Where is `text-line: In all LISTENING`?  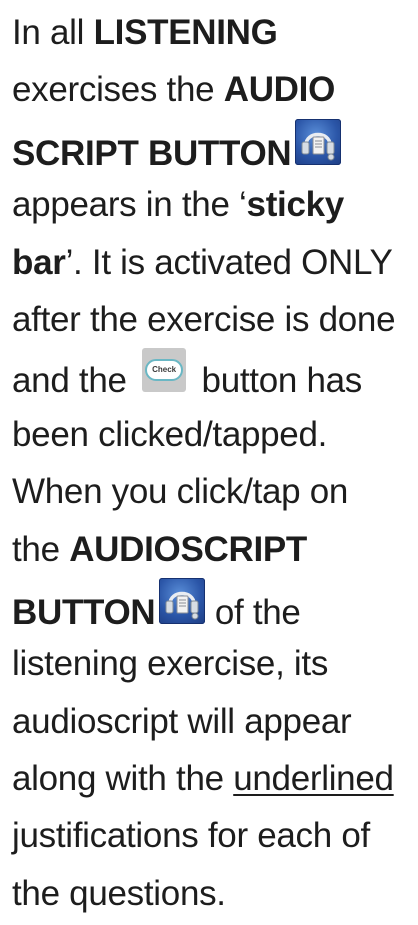
text-line: In all LISTENING is located at coordinates (215, 32).